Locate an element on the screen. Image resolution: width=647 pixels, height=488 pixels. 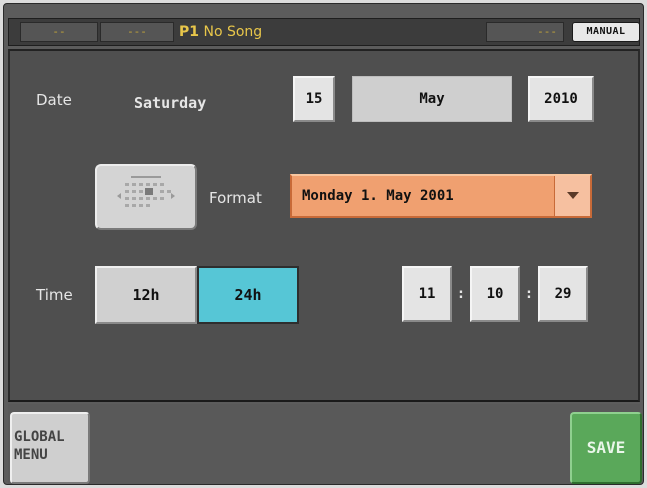
calendar-button is located at coordinates (146, 197).